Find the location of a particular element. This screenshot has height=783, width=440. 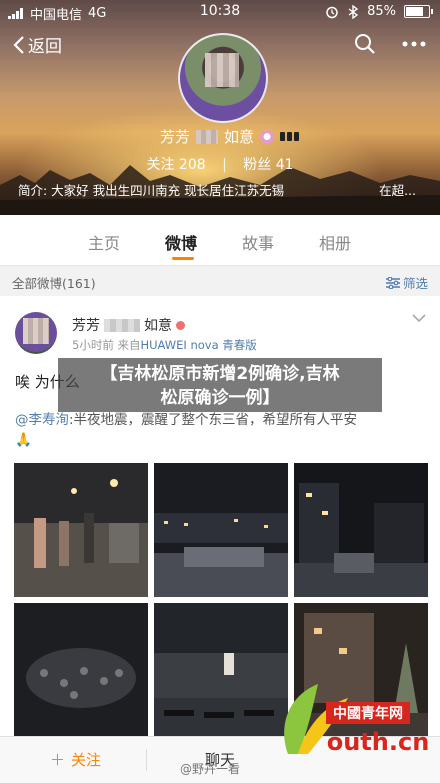

chevron-down-icon is located at coordinates (419, 318).